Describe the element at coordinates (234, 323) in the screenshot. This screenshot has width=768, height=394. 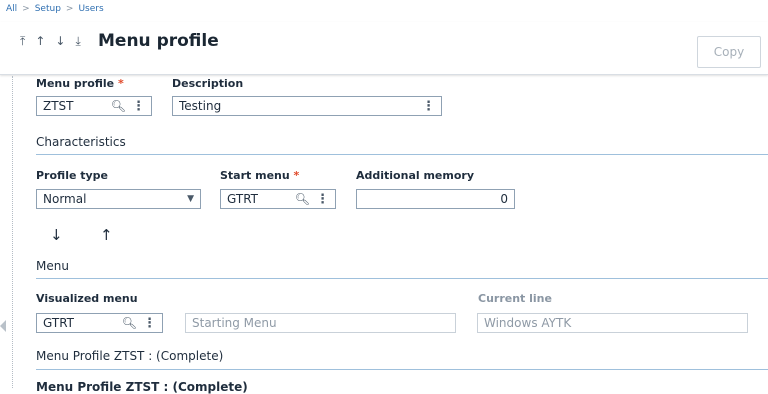
I see `visualized-menu-description-value: Starting Menu` at that location.